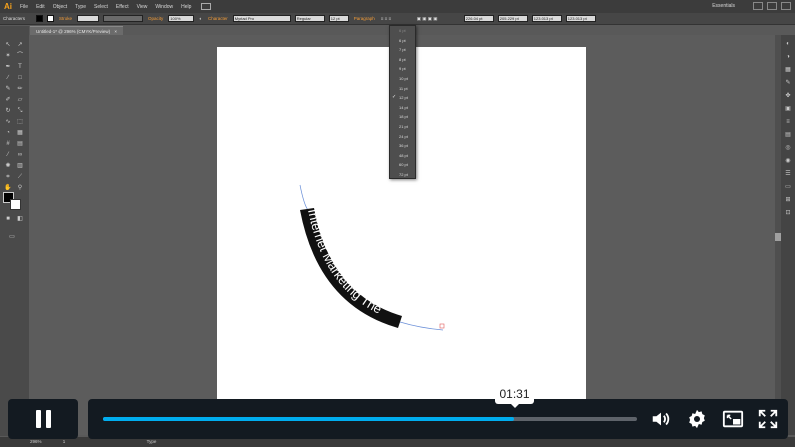 The image size is (795, 447). I want to click on volume-icon, so click(661, 419).